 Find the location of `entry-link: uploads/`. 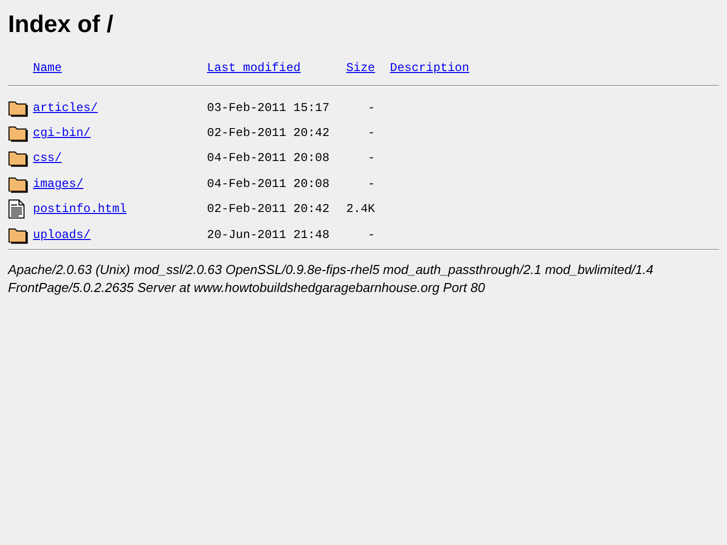

entry-link: uploads/ is located at coordinates (62, 235).